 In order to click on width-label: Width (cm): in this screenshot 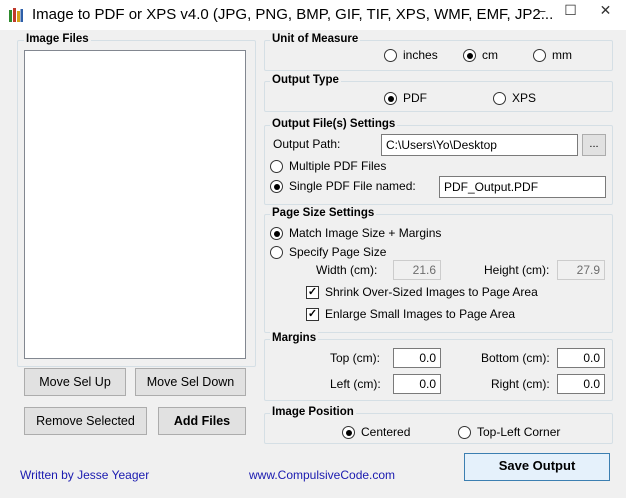, I will do `click(347, 270)`.